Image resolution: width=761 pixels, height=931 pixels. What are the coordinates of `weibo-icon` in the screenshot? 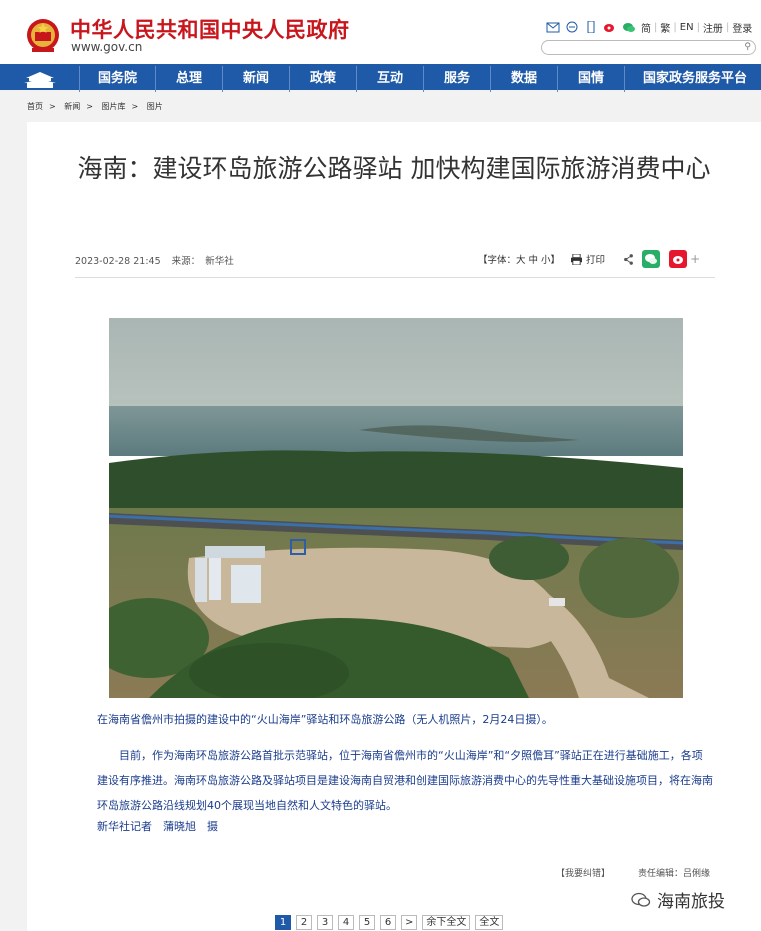 It's located at (610, 27).